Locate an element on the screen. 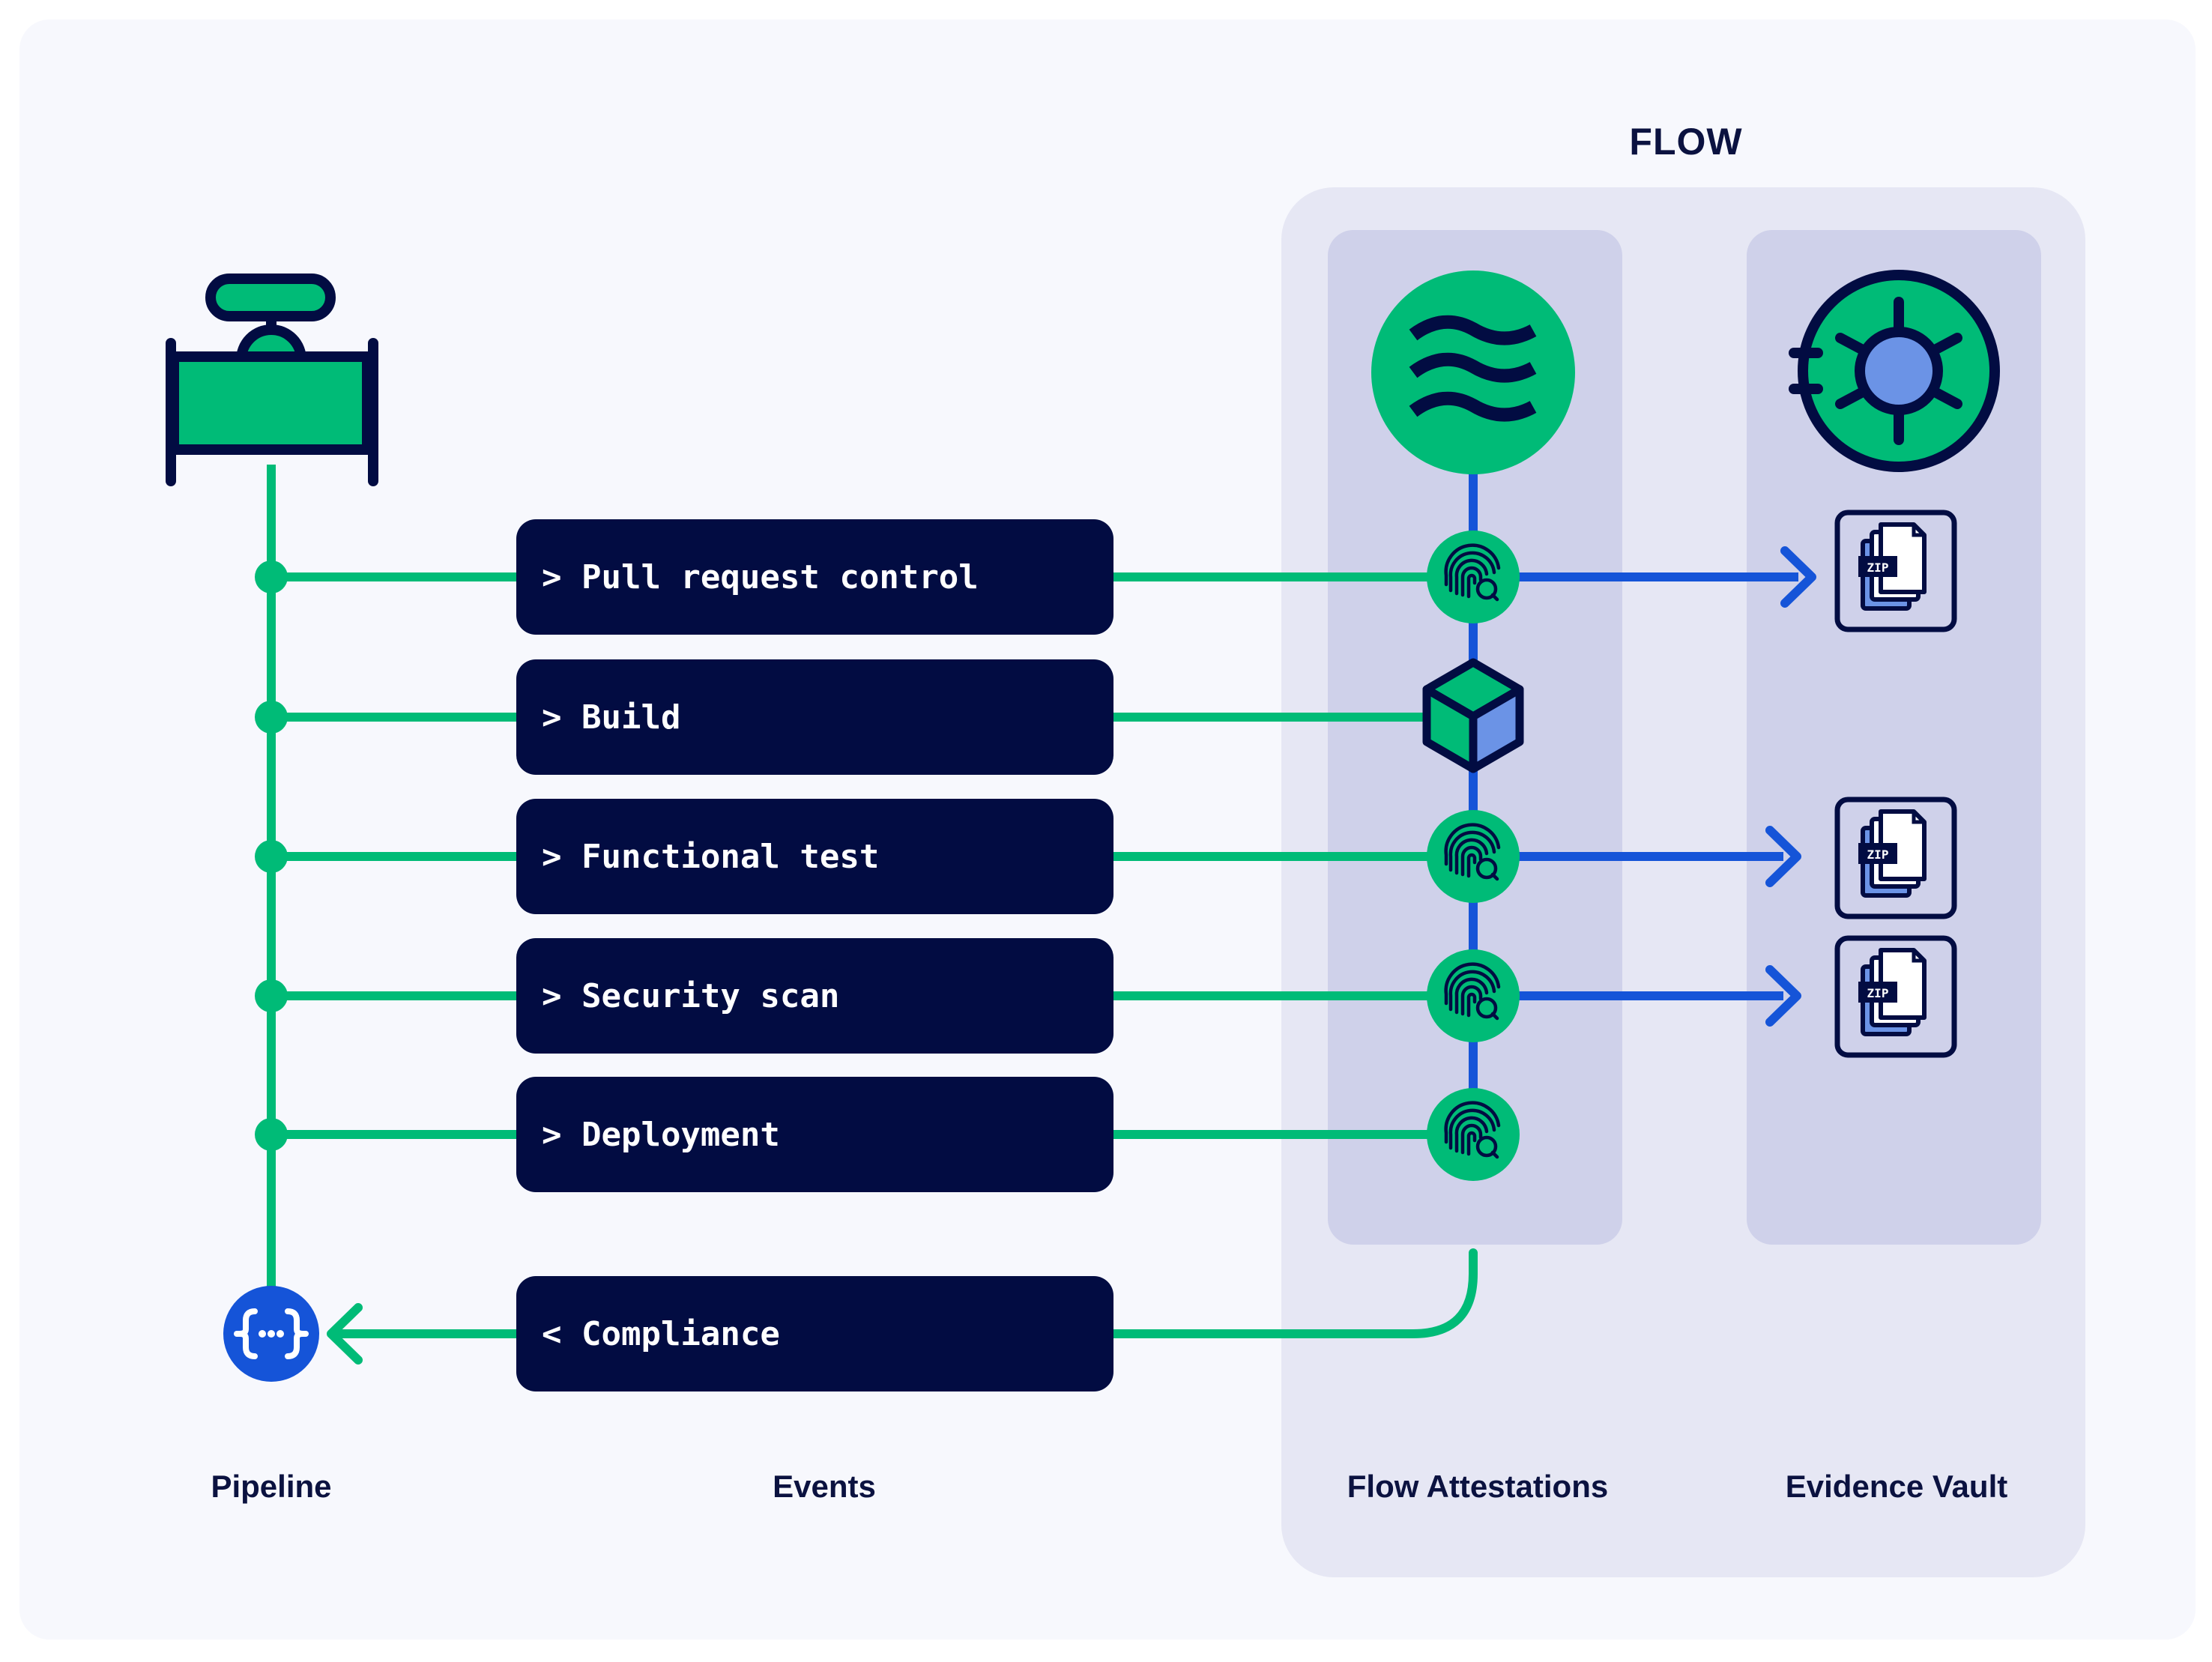 The image size is (2212, 1662). event-build: > Build is located at coordinates (814, 717).